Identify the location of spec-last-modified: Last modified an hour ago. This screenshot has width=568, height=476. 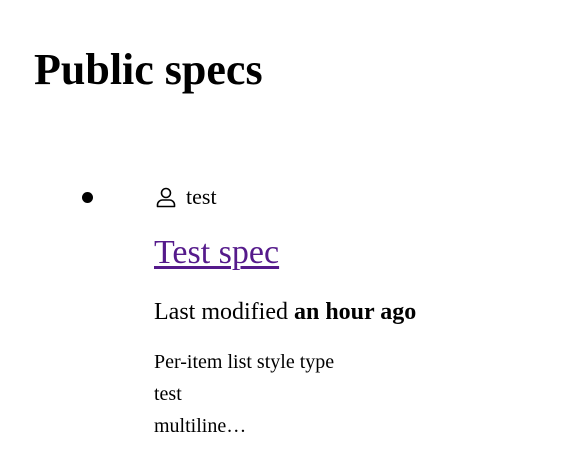
(285, 312).